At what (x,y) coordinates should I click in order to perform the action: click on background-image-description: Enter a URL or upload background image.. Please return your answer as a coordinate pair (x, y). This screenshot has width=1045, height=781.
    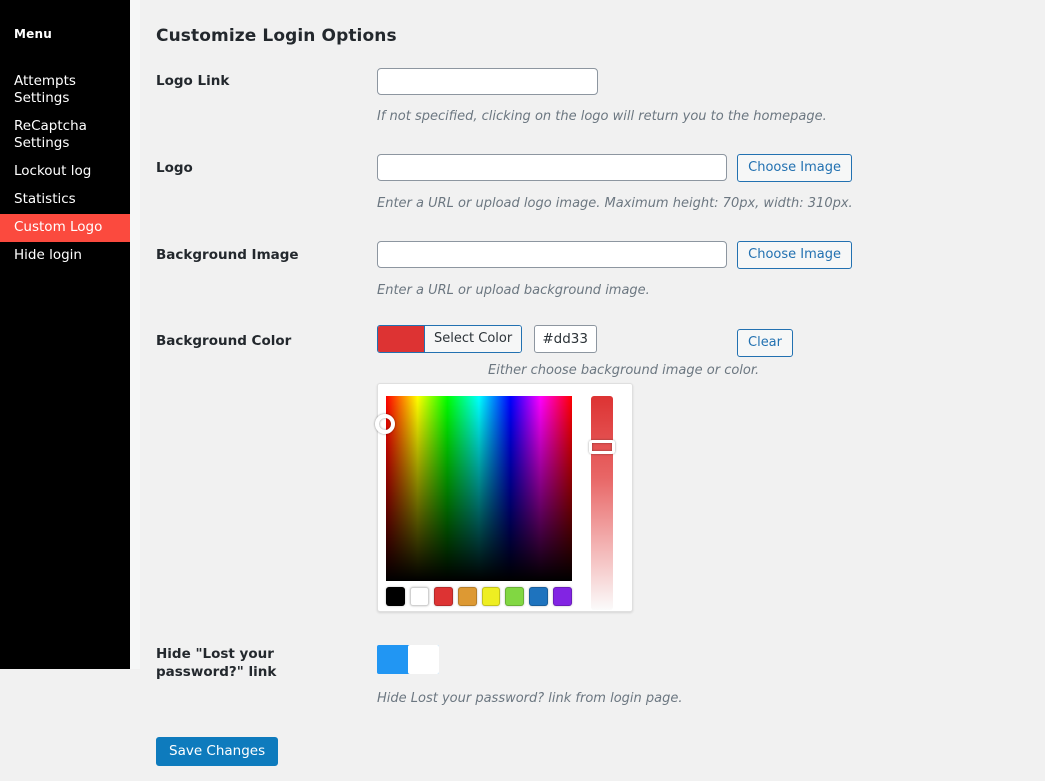
    Looking at the image, I should click on (513, 290).